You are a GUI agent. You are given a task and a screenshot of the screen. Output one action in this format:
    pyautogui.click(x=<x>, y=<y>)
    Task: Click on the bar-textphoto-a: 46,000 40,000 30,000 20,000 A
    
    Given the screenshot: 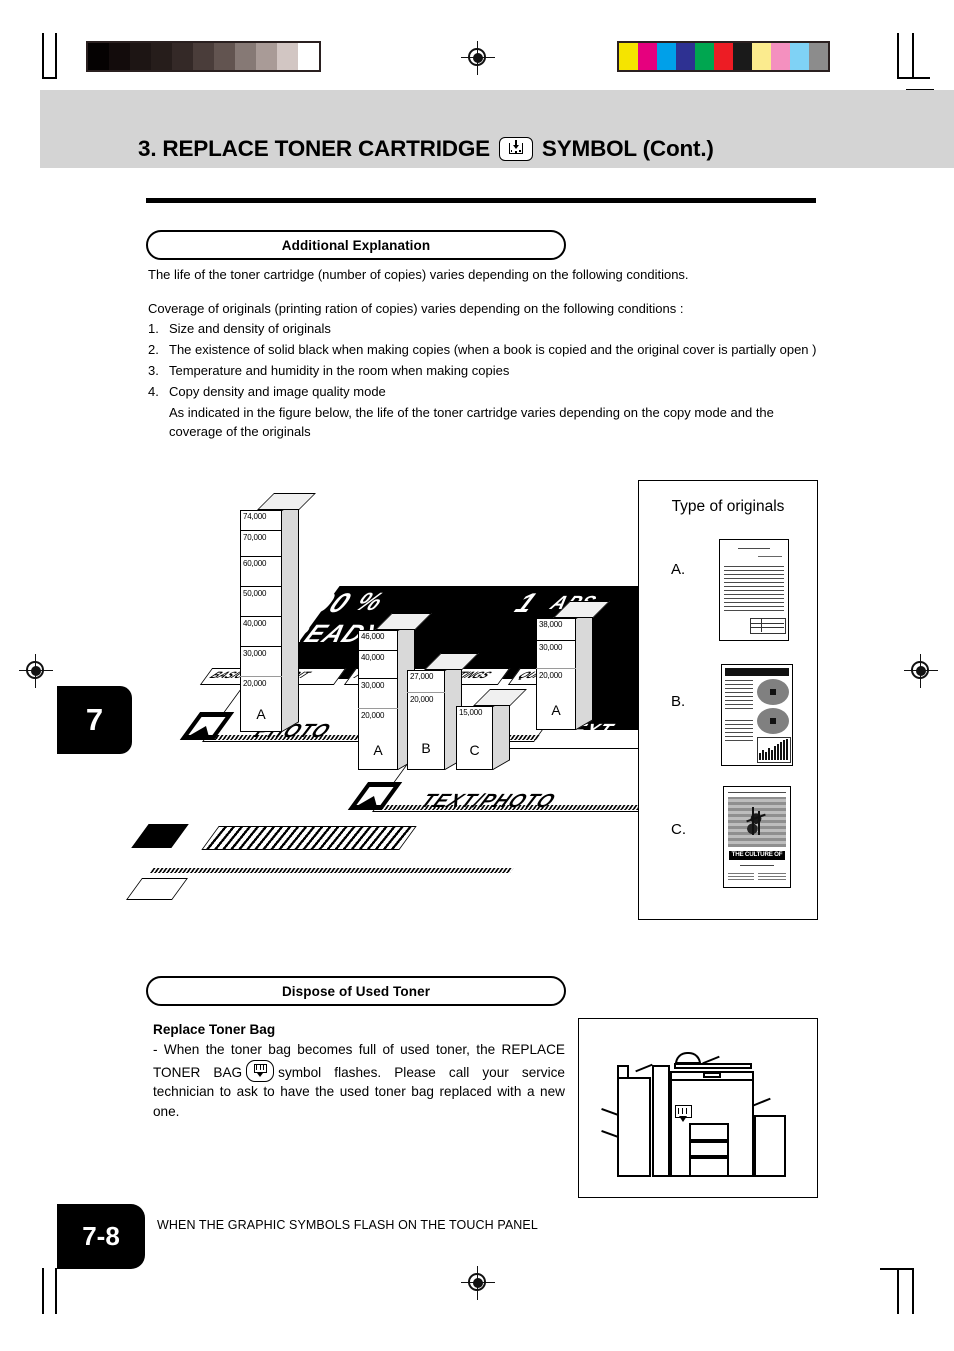 What is the action you would take?
    pyautogui.click(x=395, y=691)
    